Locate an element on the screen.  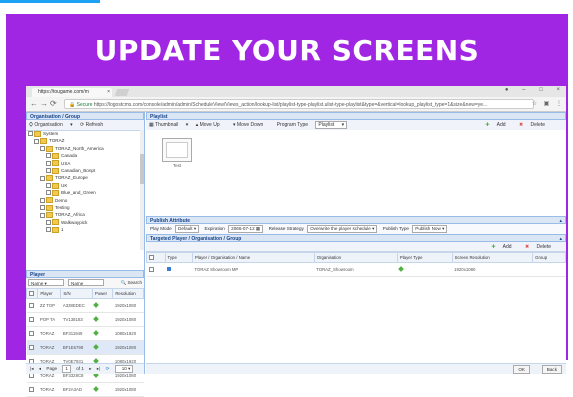
tree-node: UK is located at coordinates (84, 185).